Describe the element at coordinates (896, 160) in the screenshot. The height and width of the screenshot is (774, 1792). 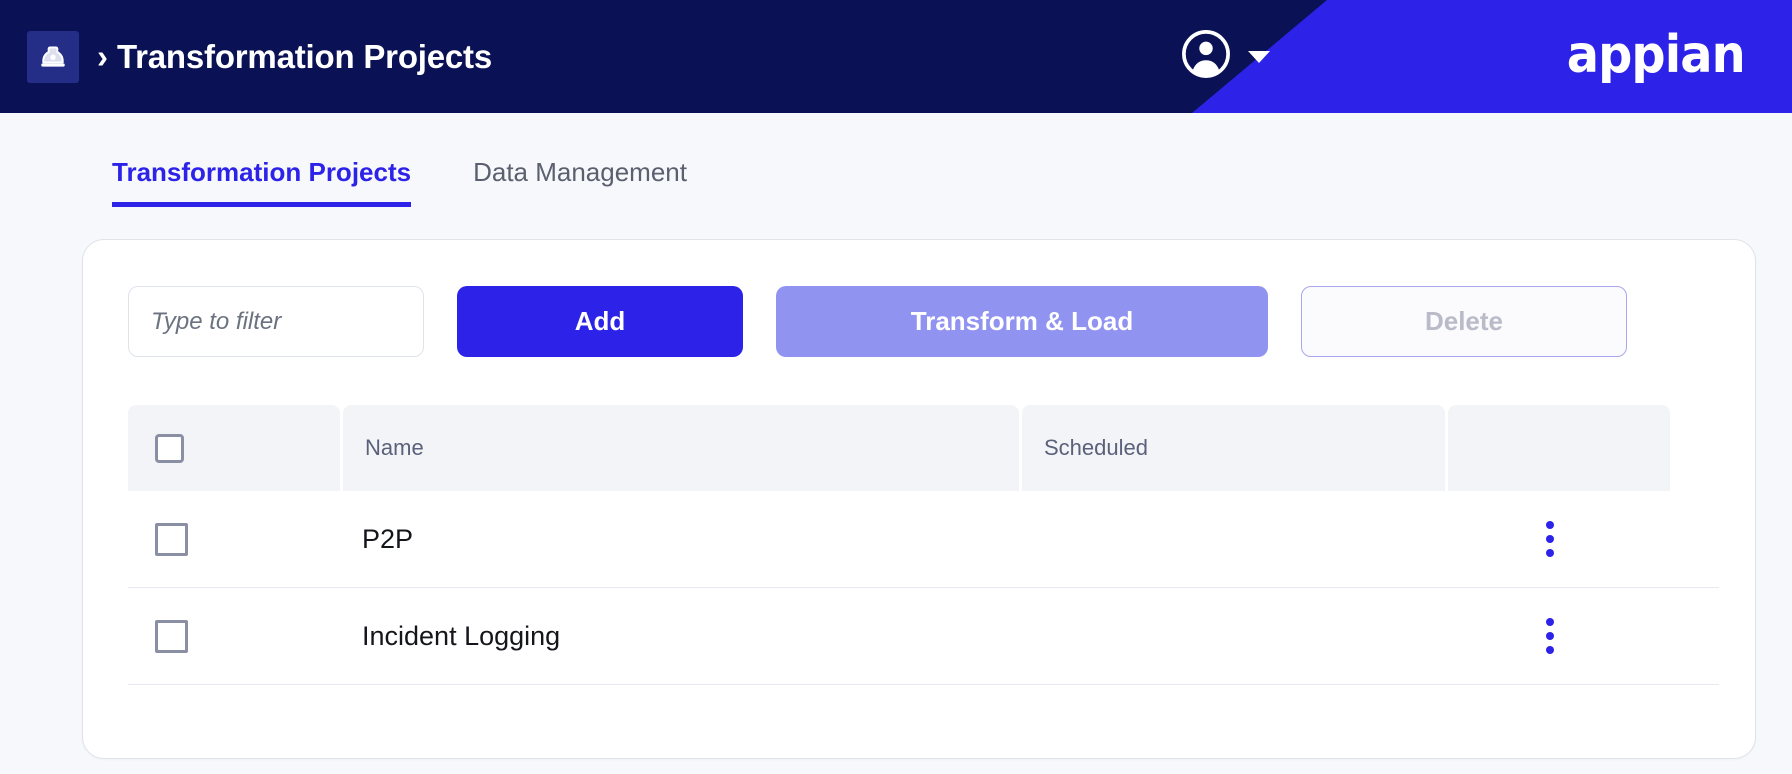
I see `tab-bar: Transformation Projects Data Management` at that location.